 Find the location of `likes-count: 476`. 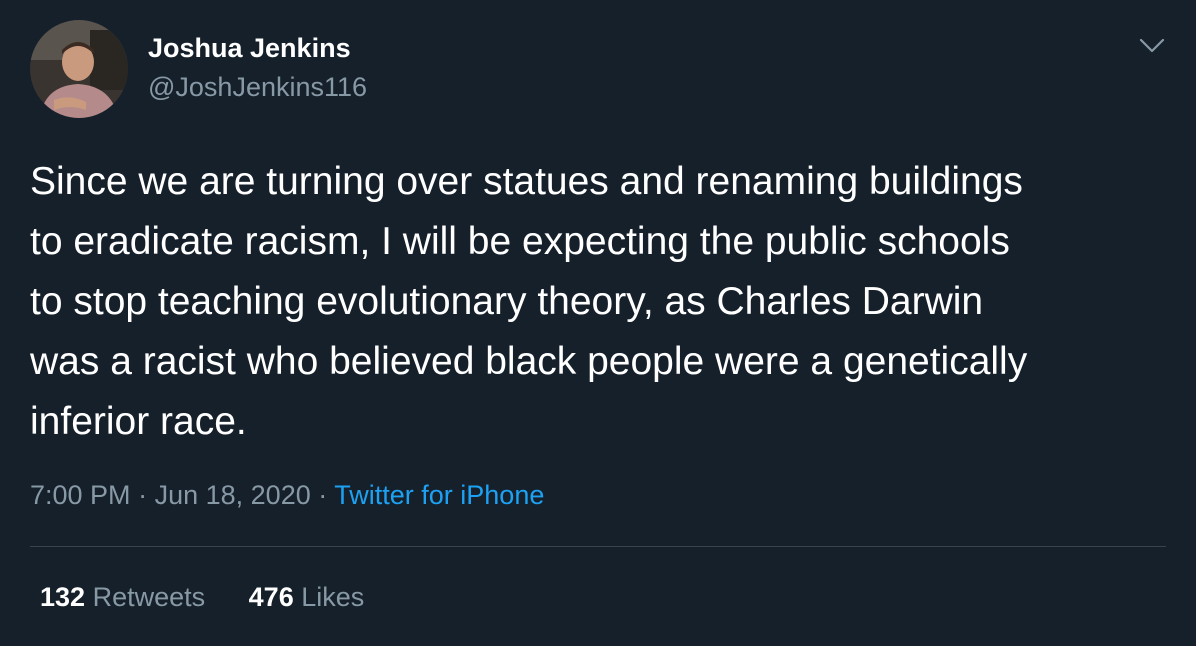

likes-count: 476 is located at coordinates (271, 597).